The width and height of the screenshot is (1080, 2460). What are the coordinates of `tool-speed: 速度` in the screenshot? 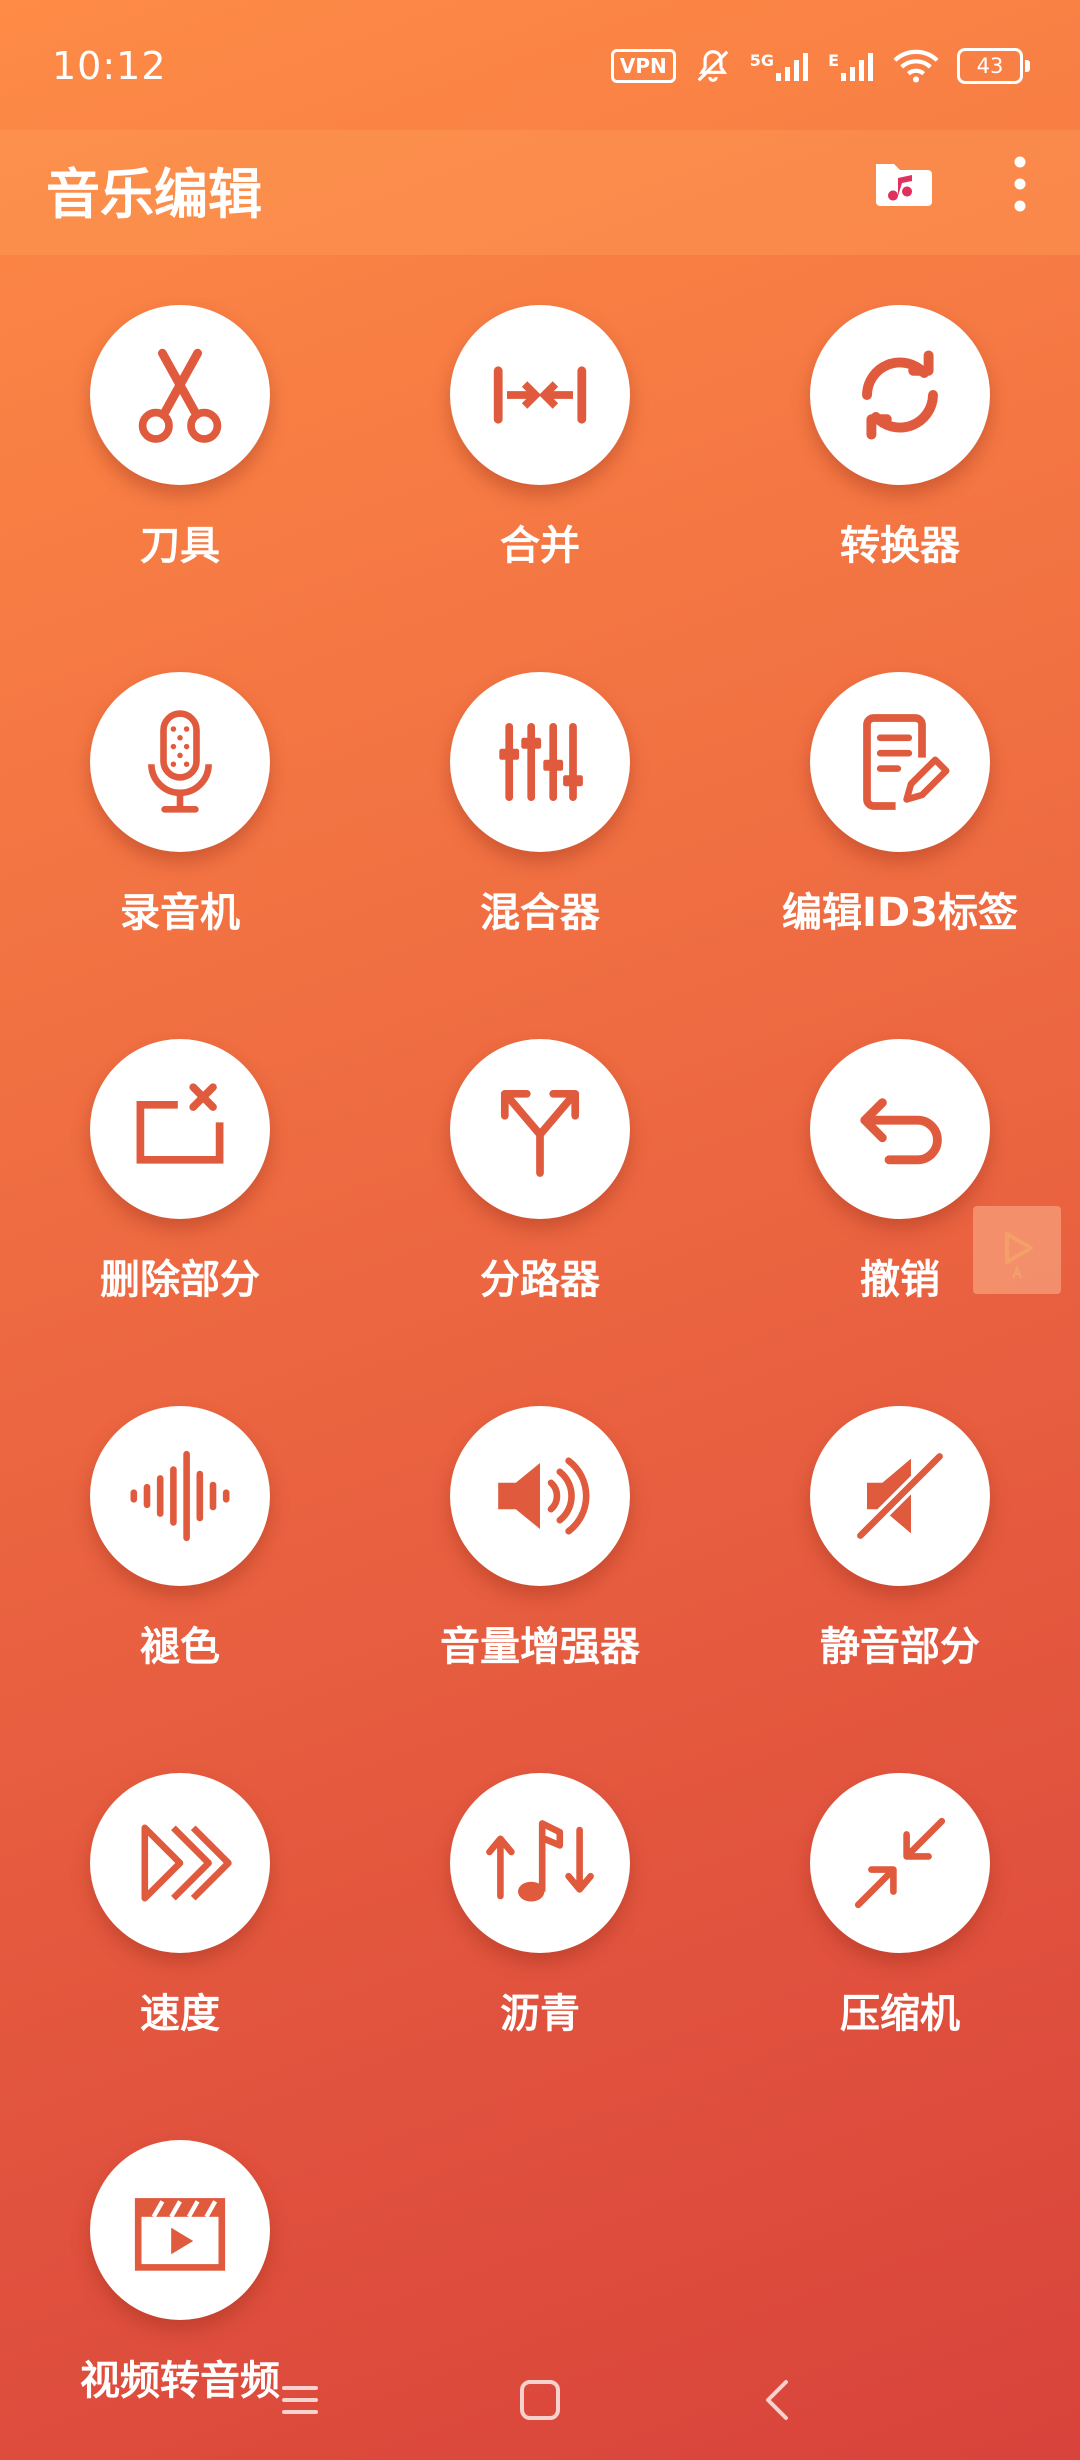 It's located at (180, 1918).